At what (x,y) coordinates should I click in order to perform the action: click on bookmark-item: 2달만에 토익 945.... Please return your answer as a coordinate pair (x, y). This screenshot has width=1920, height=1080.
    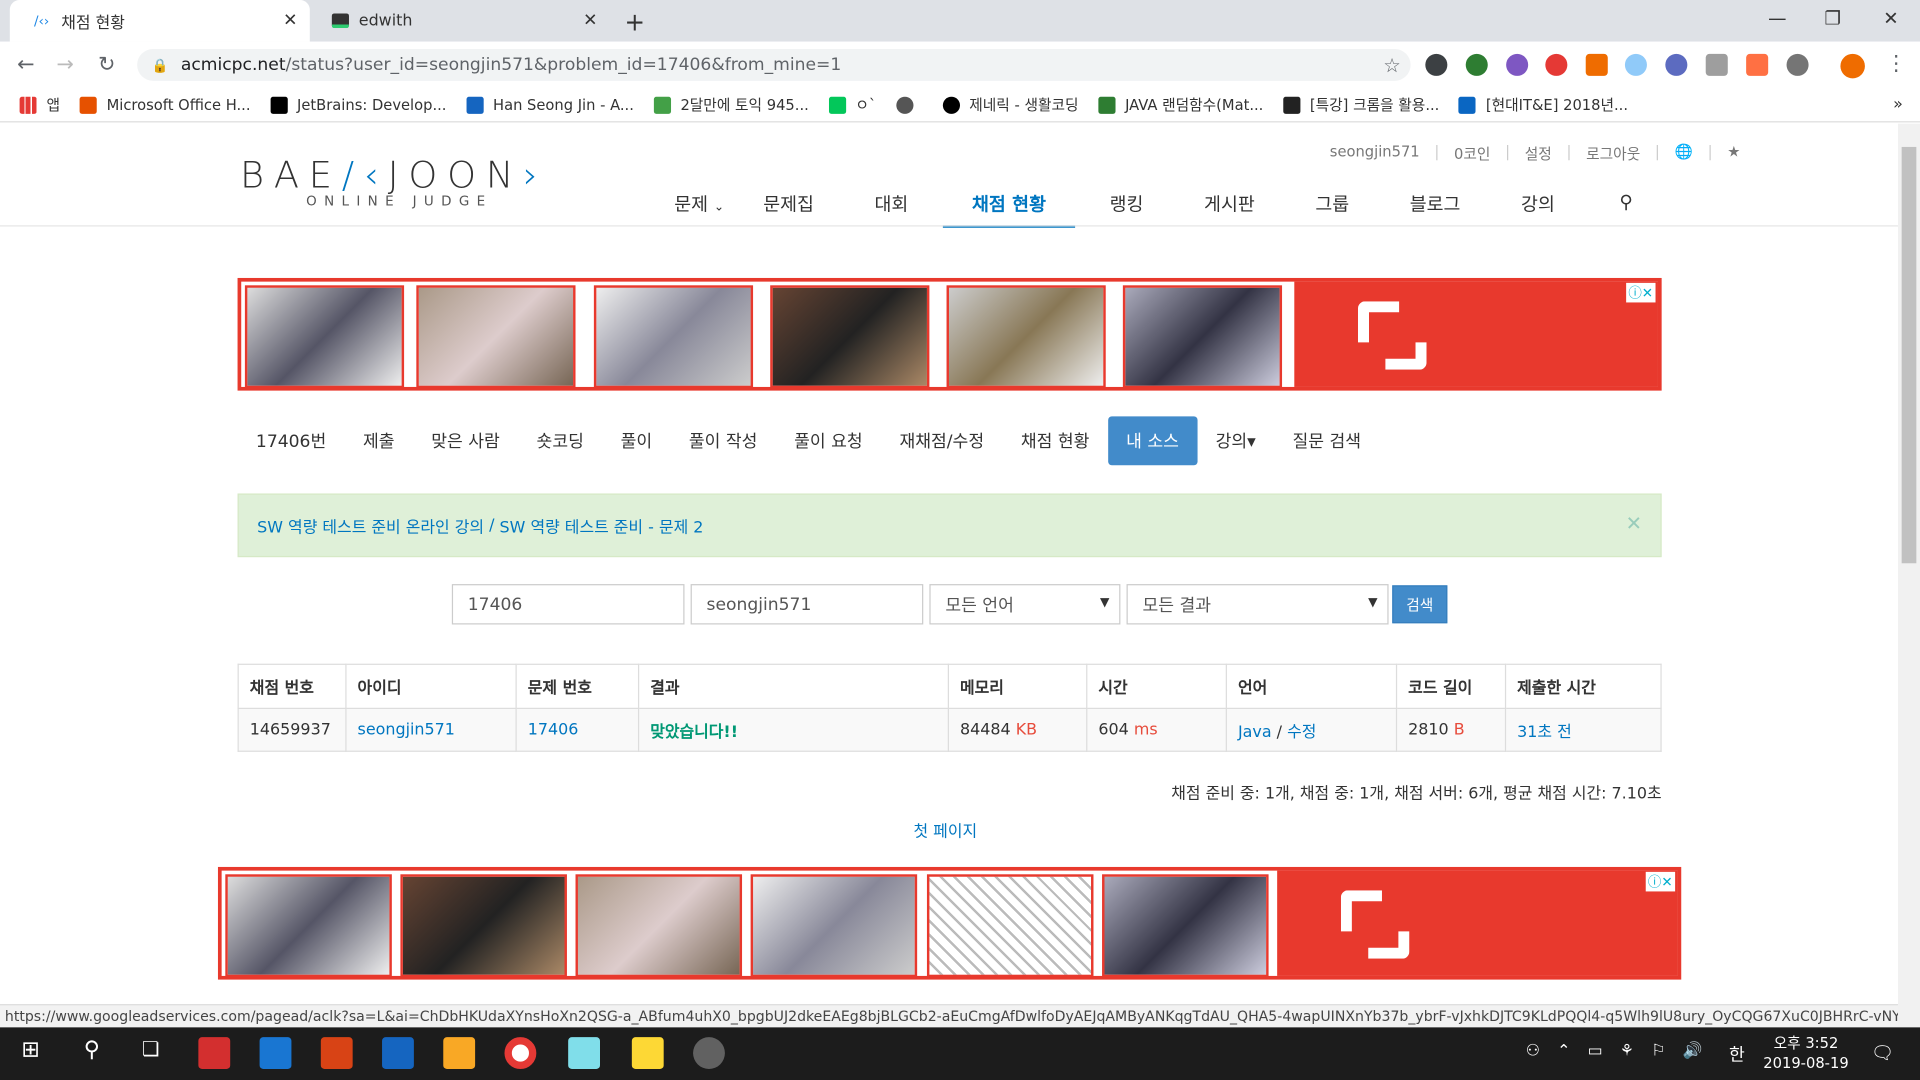
    Looking at the image, I should click on (731, 104).